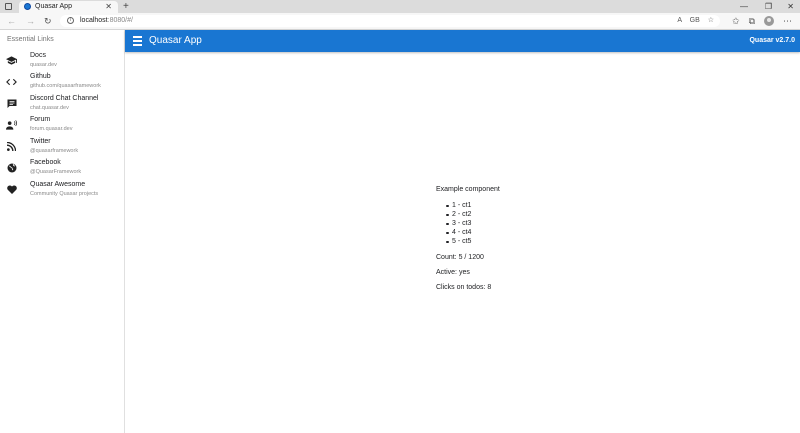 The height and width of the screenshot is (433, 800). Describe the element at coordinates (48, 21) in the screenshot. I see `reload-icon: ↻` at that location.